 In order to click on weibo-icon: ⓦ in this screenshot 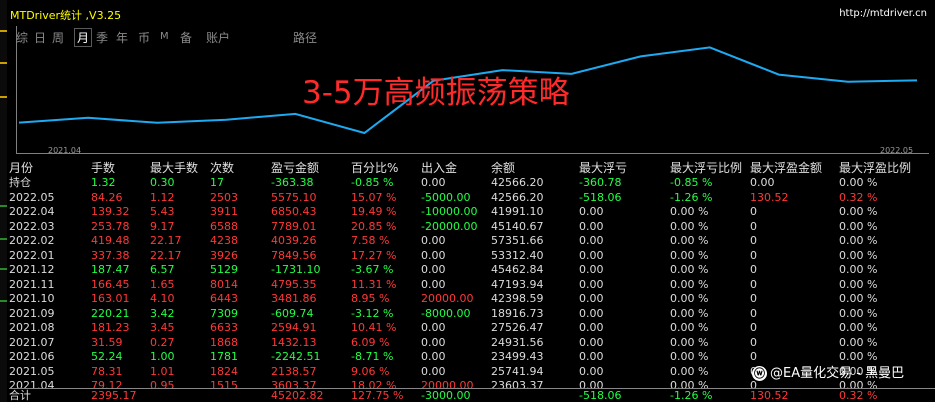, I will do `click(759, 373)`.